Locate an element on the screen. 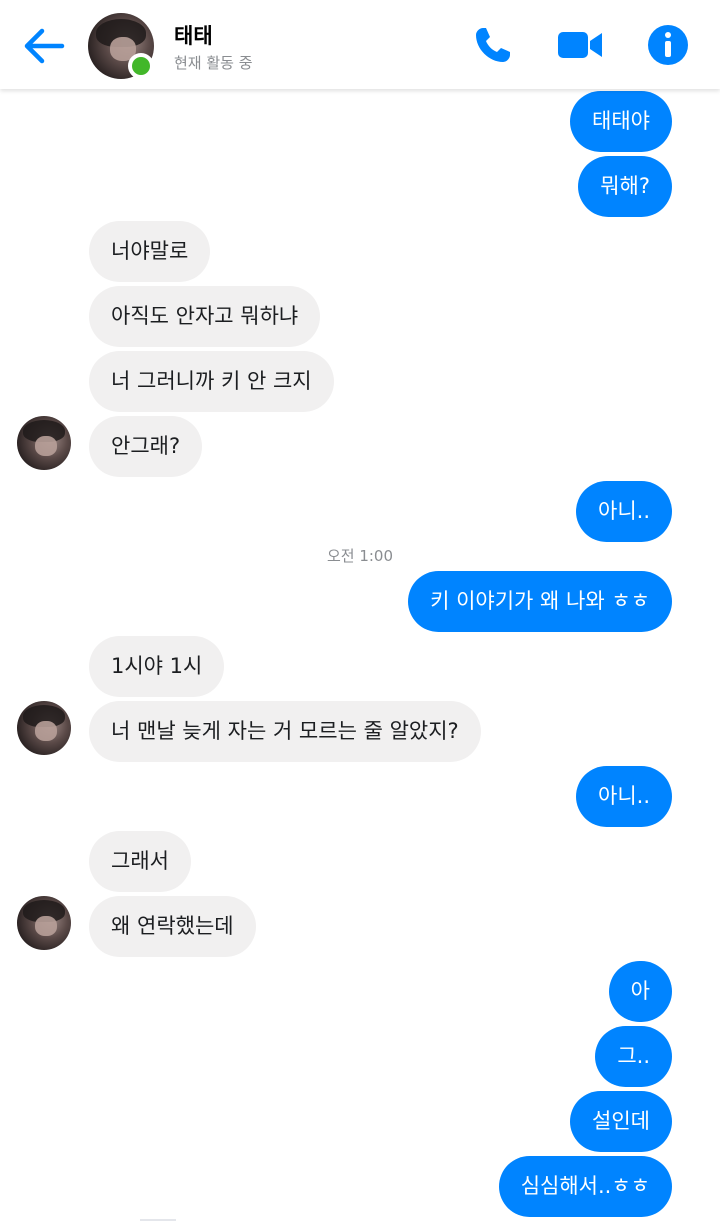 This screenshot has width=720, height=1222. incoming-message: 1시야 1시 is located at coordinates (157, 666).